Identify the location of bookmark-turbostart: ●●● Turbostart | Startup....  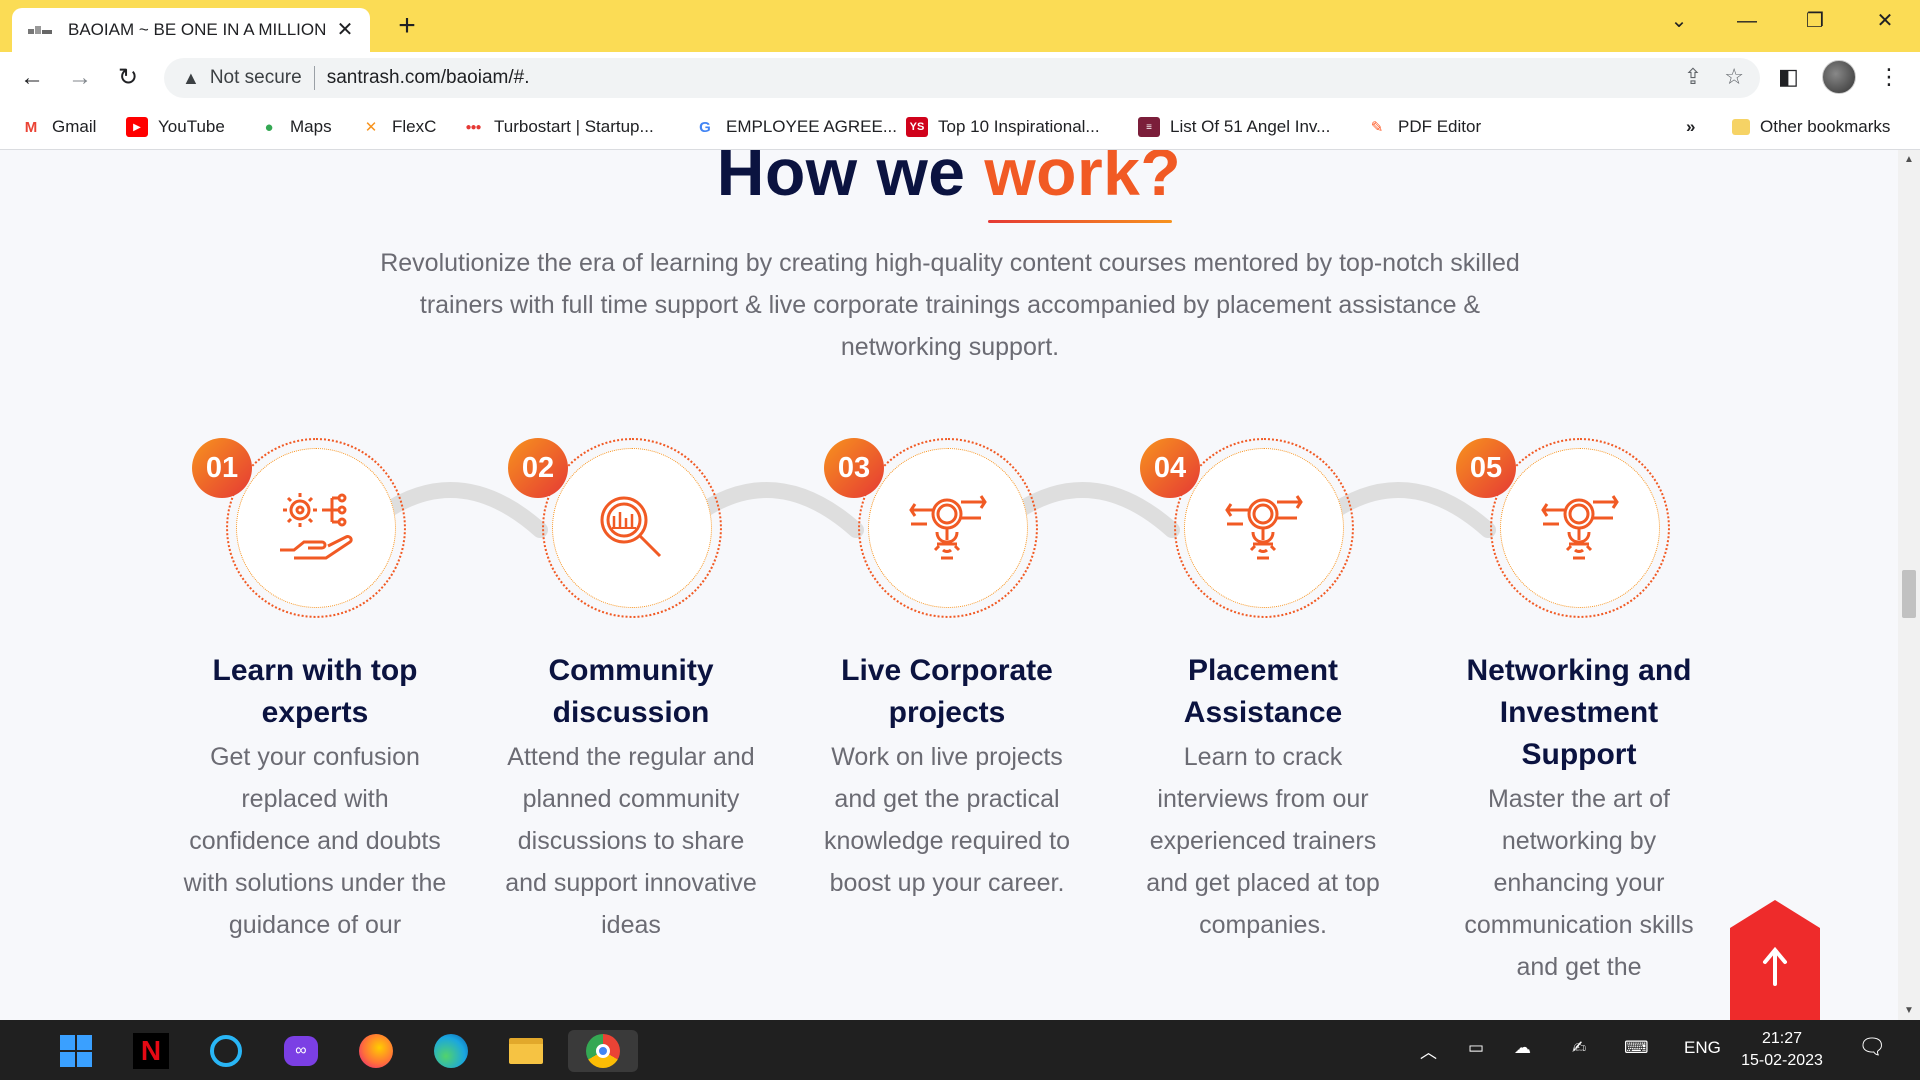
(558, 127).